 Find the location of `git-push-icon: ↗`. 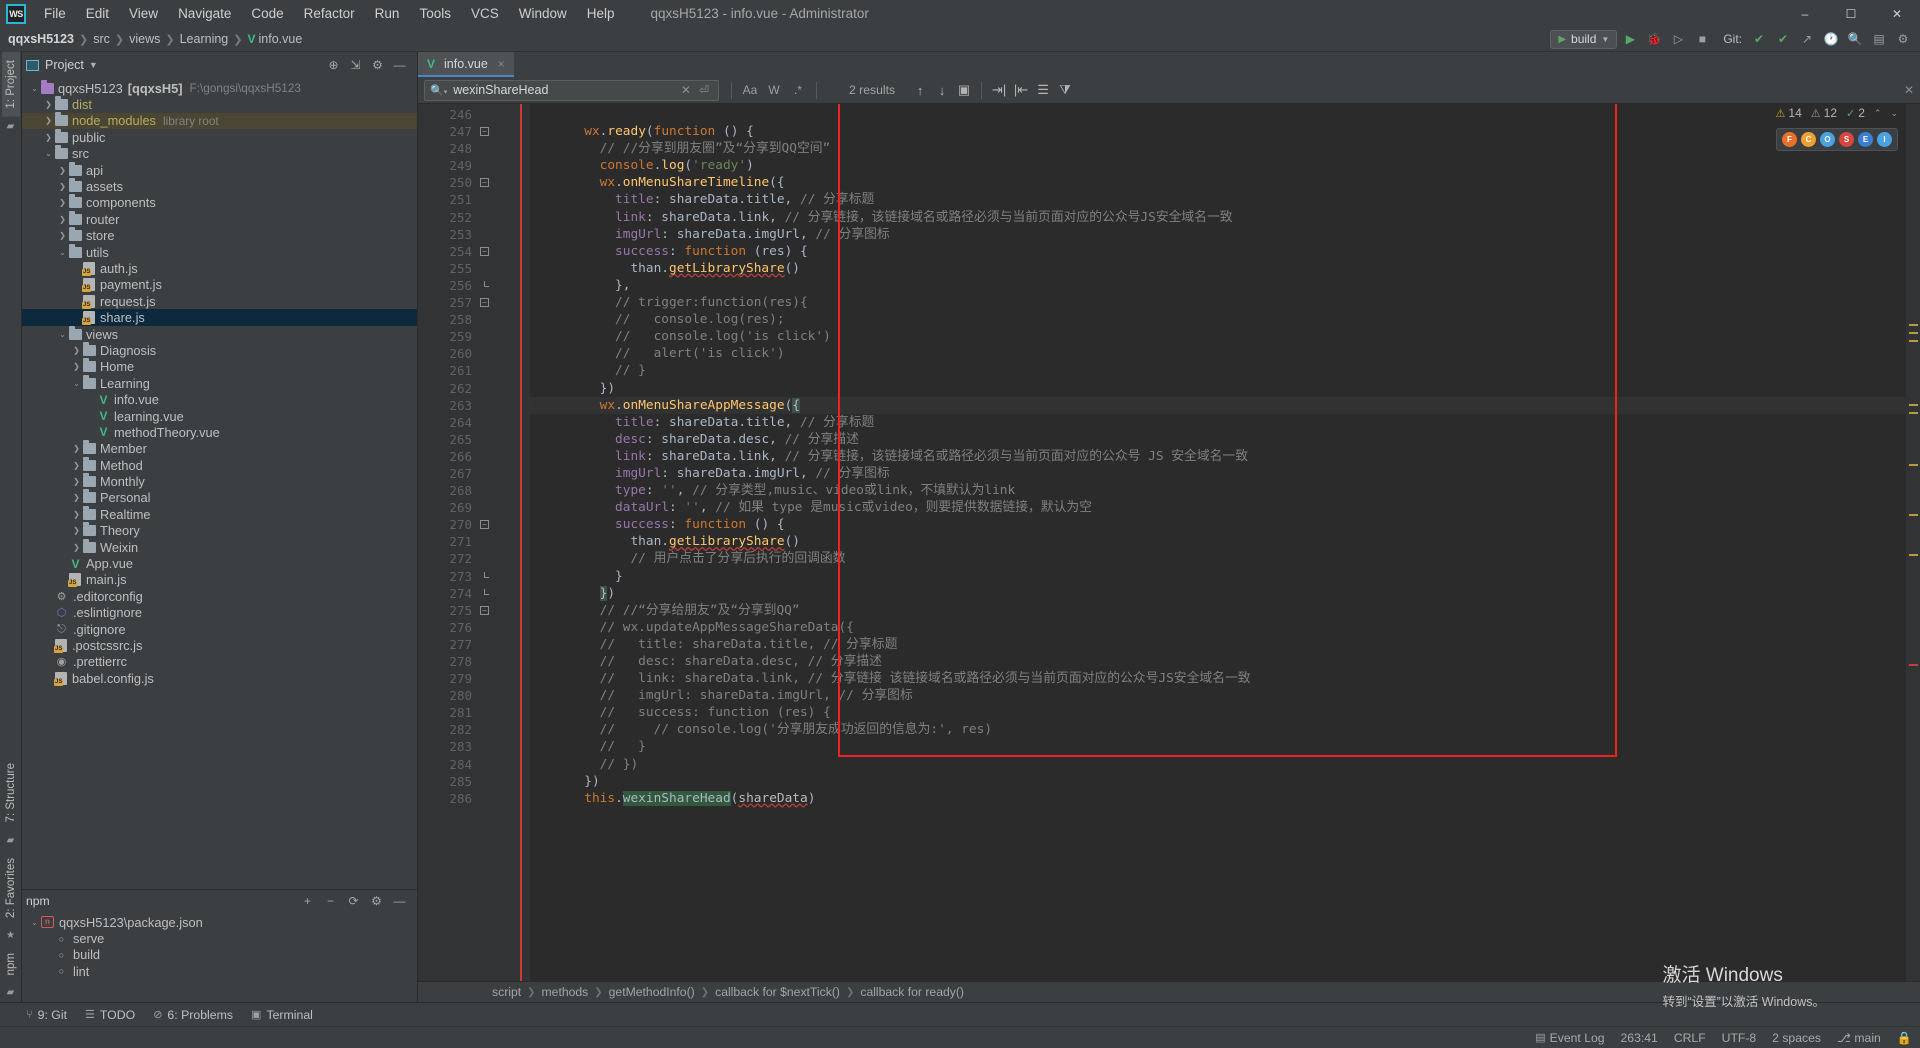

git-push-icon: ↗ is located at coordinates (1807, 39).